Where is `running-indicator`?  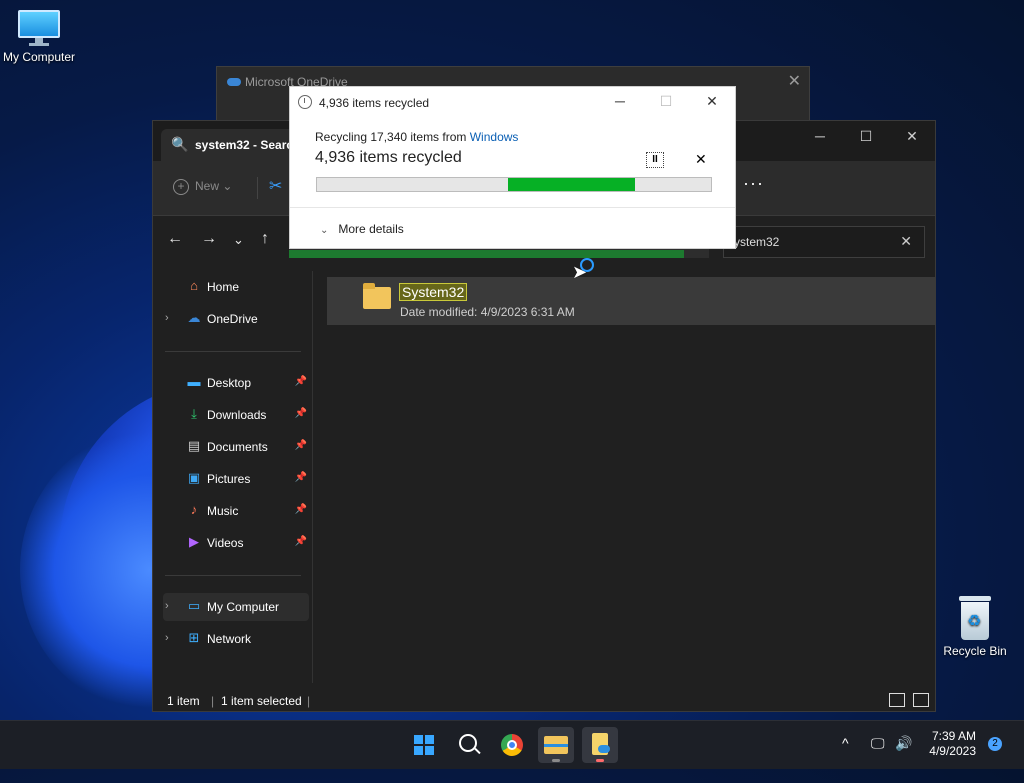 running-indicator is located at coordinates (600, 760).